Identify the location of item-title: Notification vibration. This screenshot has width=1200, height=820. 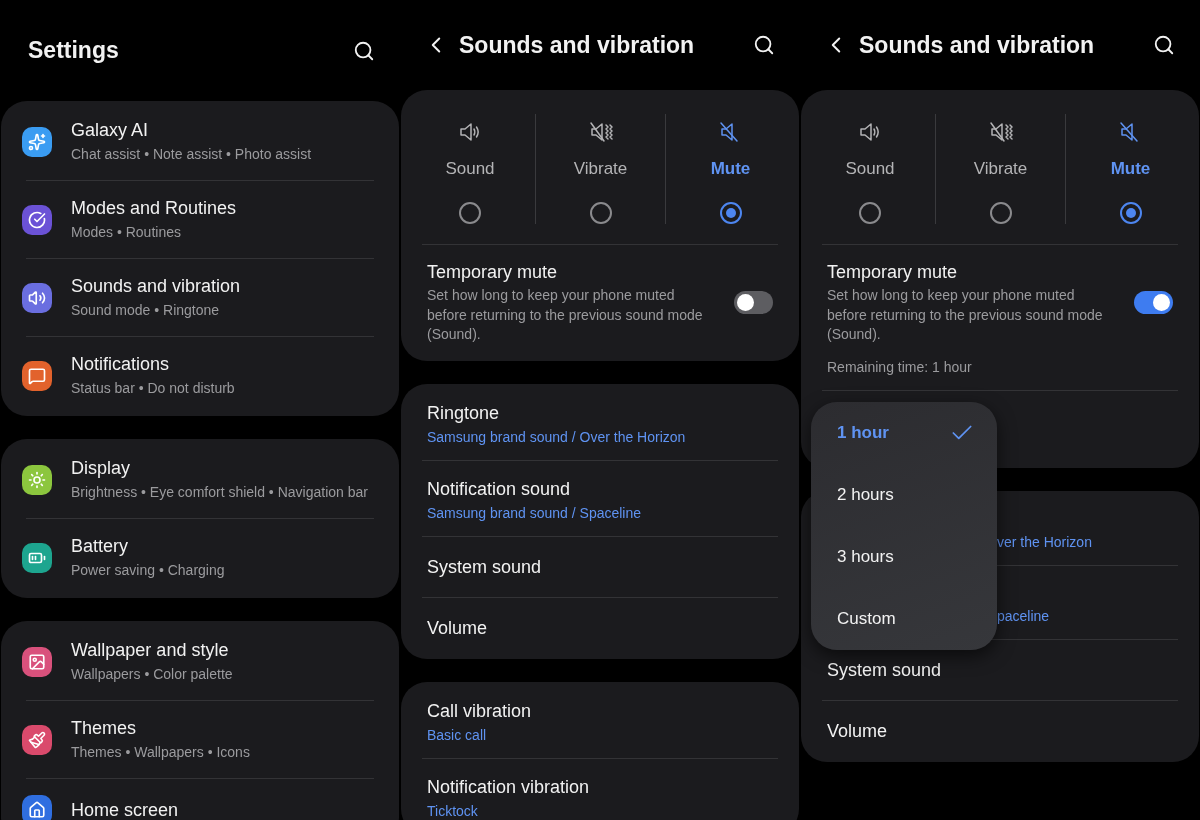
(509, 786).